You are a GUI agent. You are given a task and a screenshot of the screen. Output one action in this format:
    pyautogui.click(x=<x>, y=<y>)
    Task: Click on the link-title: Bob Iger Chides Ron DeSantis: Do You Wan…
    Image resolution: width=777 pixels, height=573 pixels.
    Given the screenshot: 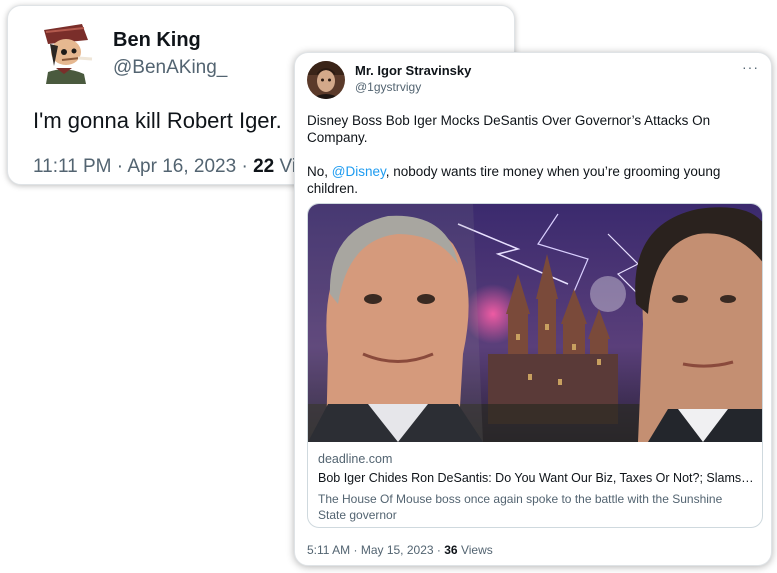 What is the action you would take?
    pyautogui.click(x=536, y=478)
    